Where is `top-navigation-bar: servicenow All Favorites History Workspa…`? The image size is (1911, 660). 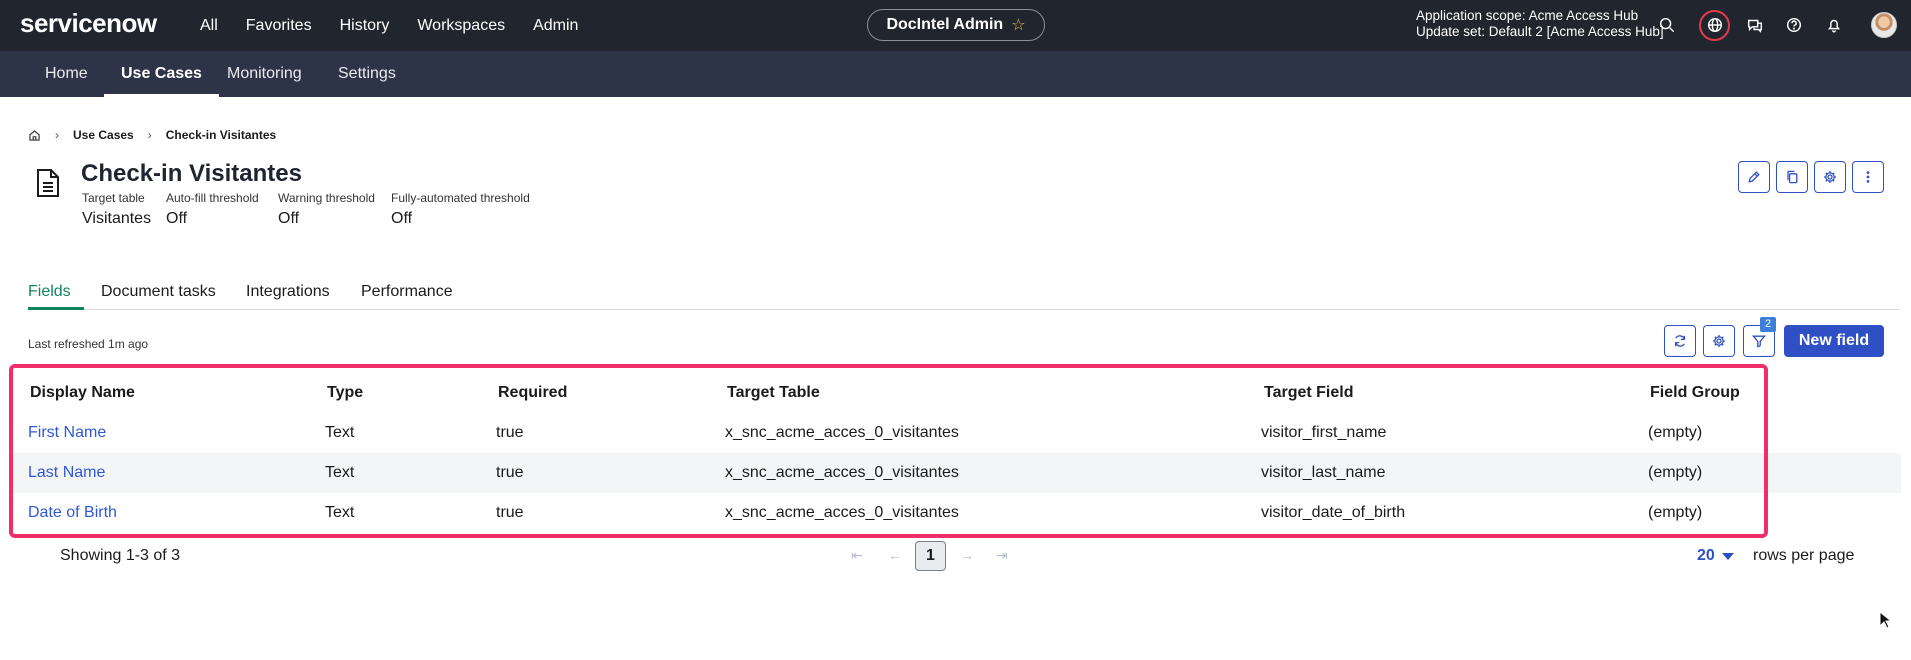 top-navigation-bar: servicenow All Favorites History Workspa… is located at coordinates (955, 25).